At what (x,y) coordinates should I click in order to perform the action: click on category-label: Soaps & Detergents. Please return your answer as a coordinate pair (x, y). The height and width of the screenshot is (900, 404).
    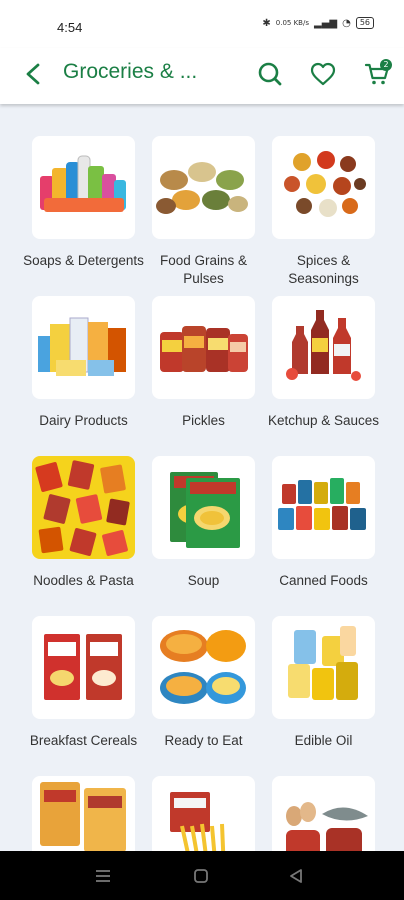
    Looking at the image, I should click on (83, 260).